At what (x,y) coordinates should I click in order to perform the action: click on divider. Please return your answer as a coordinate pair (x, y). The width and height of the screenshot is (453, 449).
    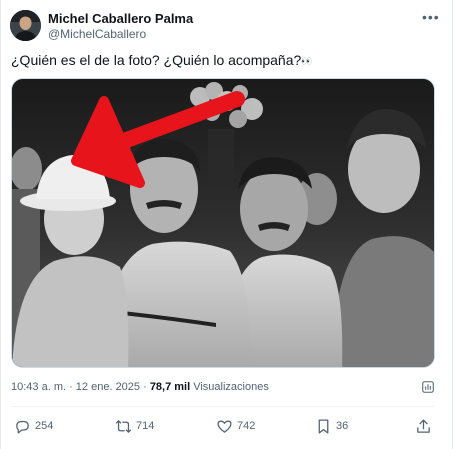
    Looking at the image, I should click on (223, 406).